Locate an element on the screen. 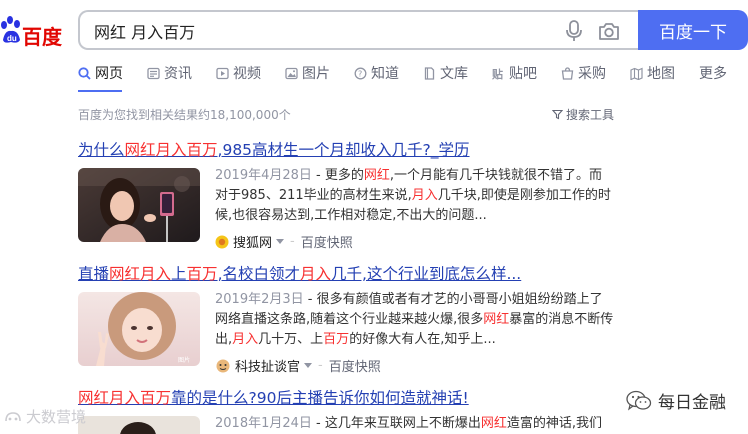  tab-zhidao: ? 知道 is located at coordinates (376, 73).